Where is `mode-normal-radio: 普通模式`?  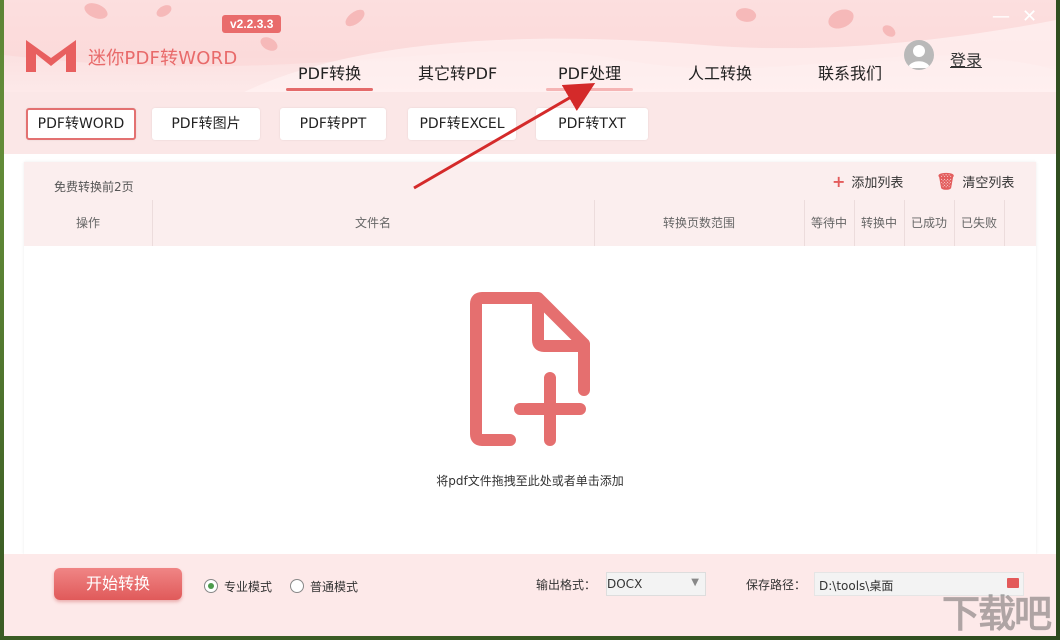 mode-normal-radio: 普通模式 is located at coordinates (324, 586).